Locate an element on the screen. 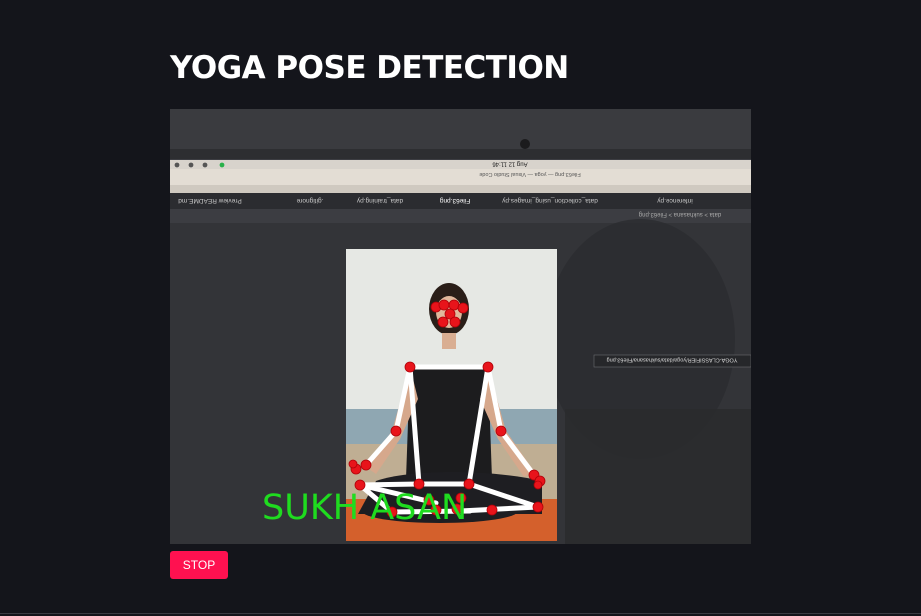 This screenshot has height=616, width=921. svg-text: data_training.py is located at coordinates (379, 200).